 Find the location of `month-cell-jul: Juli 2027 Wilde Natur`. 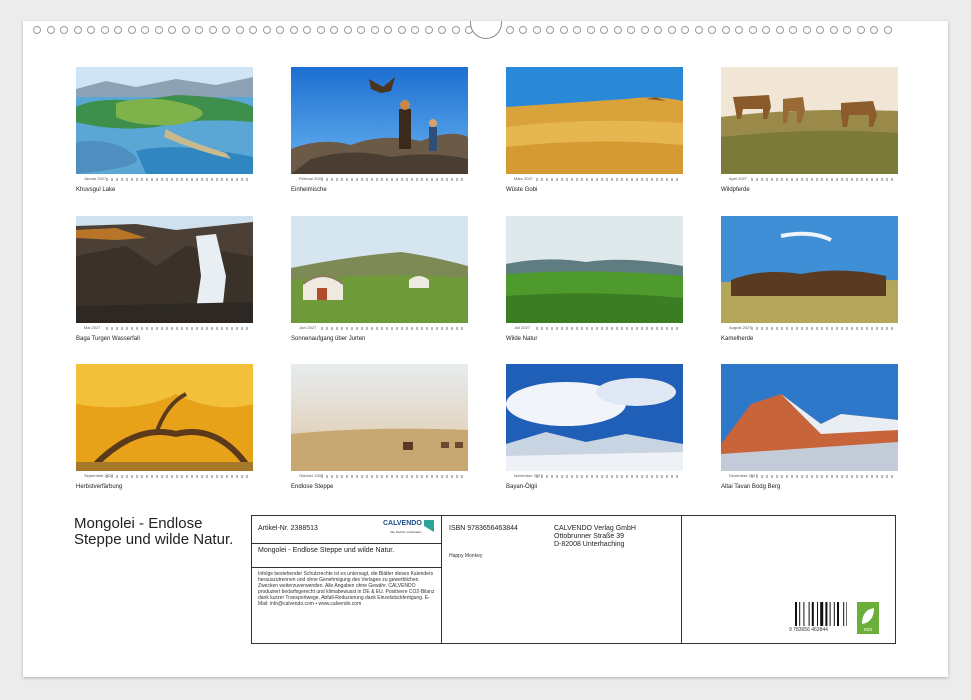

month-cell-jul: Juli 2027 Wilde Natur is located at coordinates (594, 279).